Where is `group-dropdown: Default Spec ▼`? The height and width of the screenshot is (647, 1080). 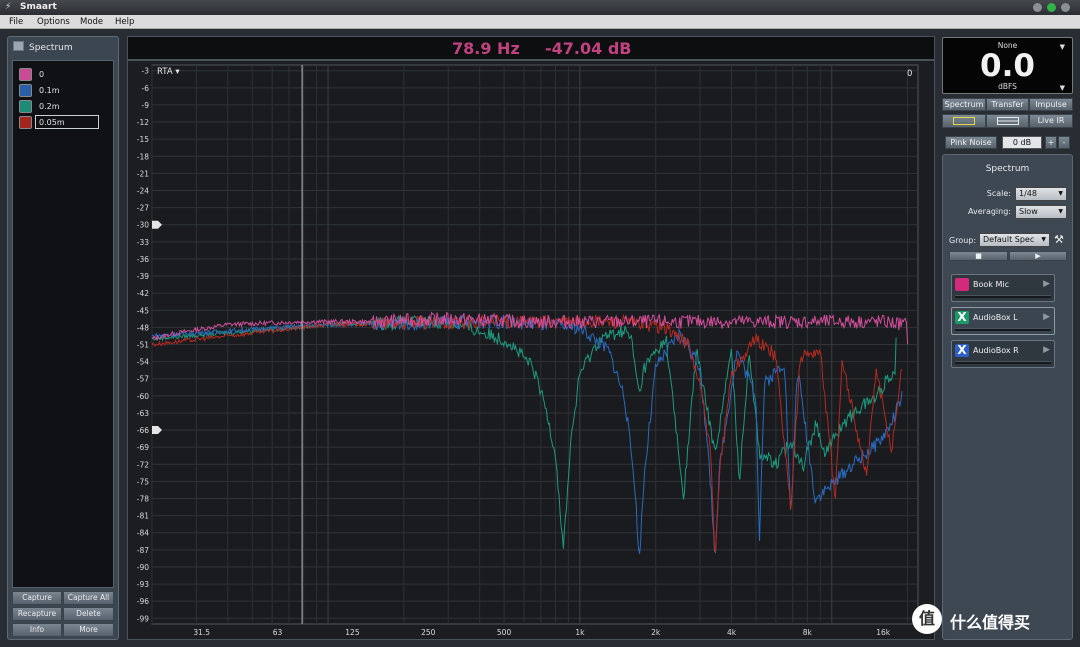 group-dropdown: Default Spec ▼ is located at coordinates (1014, 240).